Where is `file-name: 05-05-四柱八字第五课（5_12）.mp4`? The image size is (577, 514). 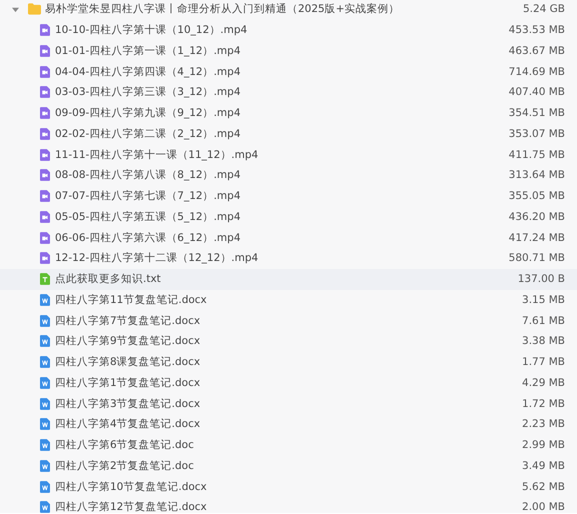 file-name: 05-05-四柱八字第五课（5_12）.mp4 is located at coordinates (148, 217).